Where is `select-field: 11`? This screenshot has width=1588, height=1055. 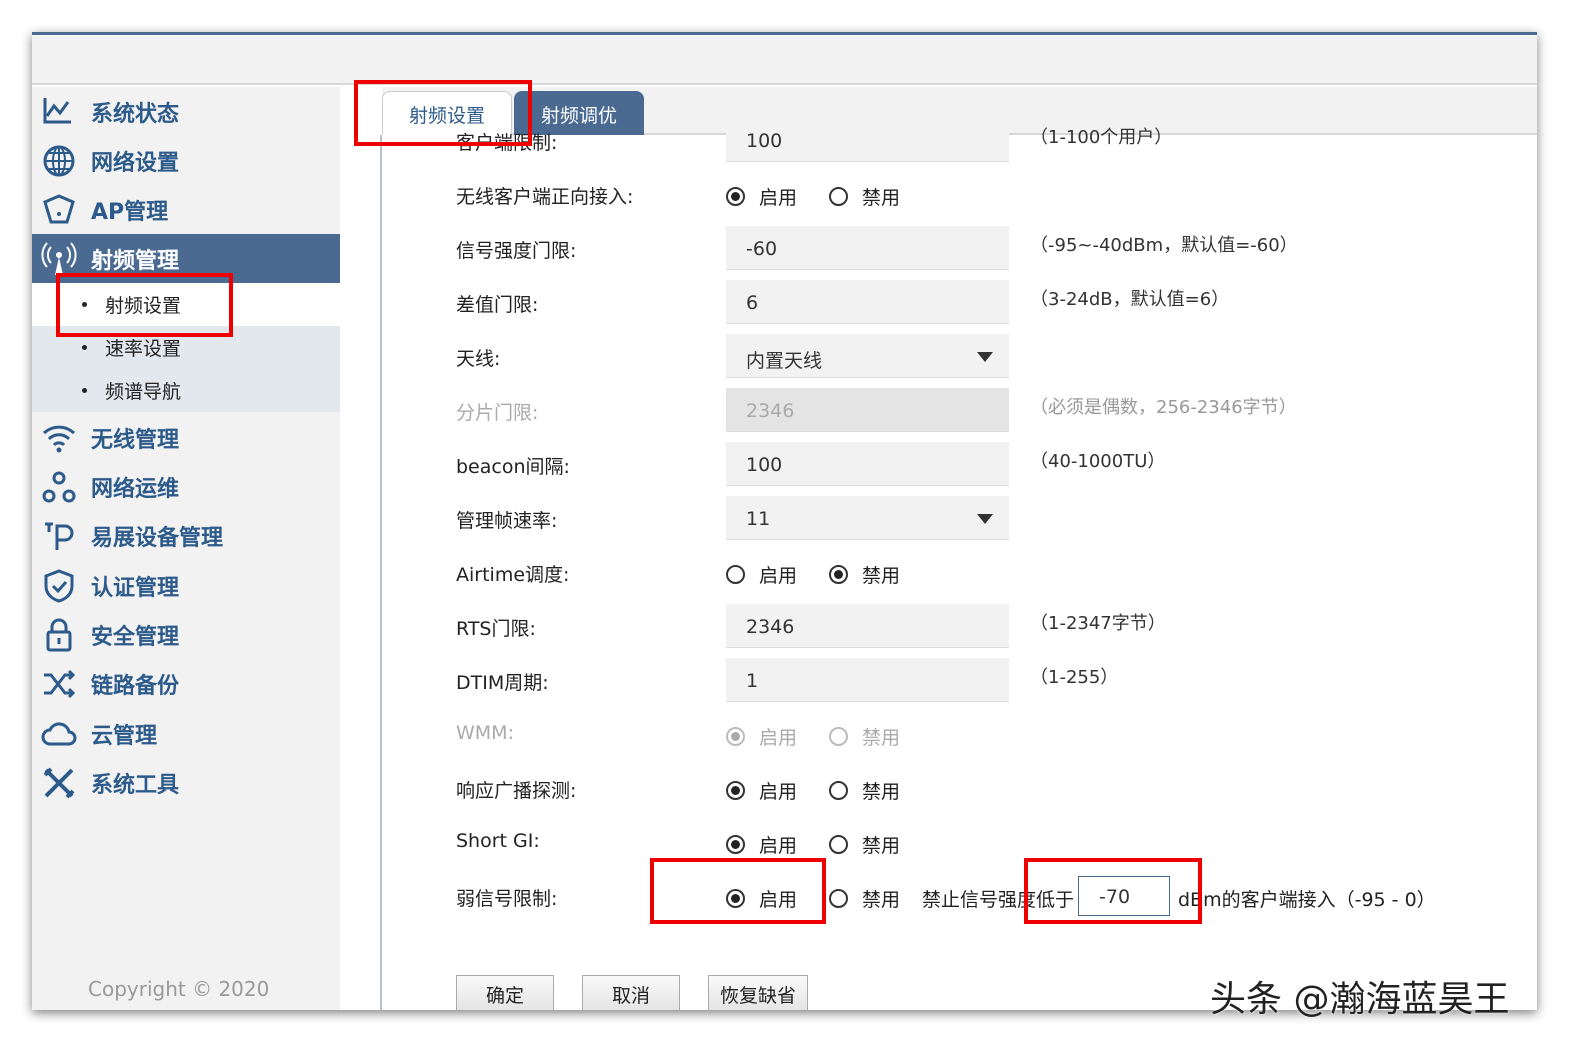 select-field: 11 is located at coordinates (867, 518).